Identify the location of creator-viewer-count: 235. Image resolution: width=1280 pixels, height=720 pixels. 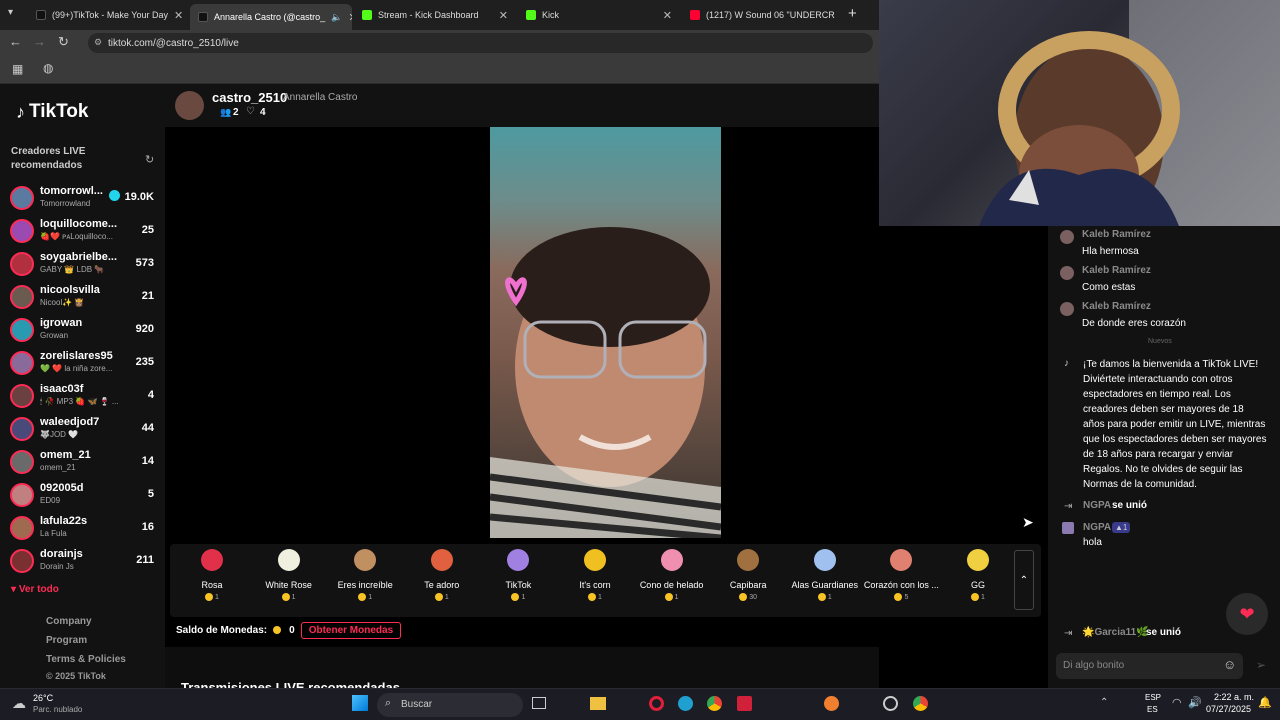
(144, 362).